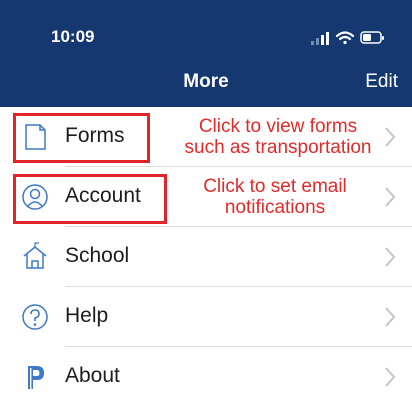  What do you see at coordinates (36, 377) in the screenshot?
I see `powerschool-logo-icon` at bounding box center [36, 377].